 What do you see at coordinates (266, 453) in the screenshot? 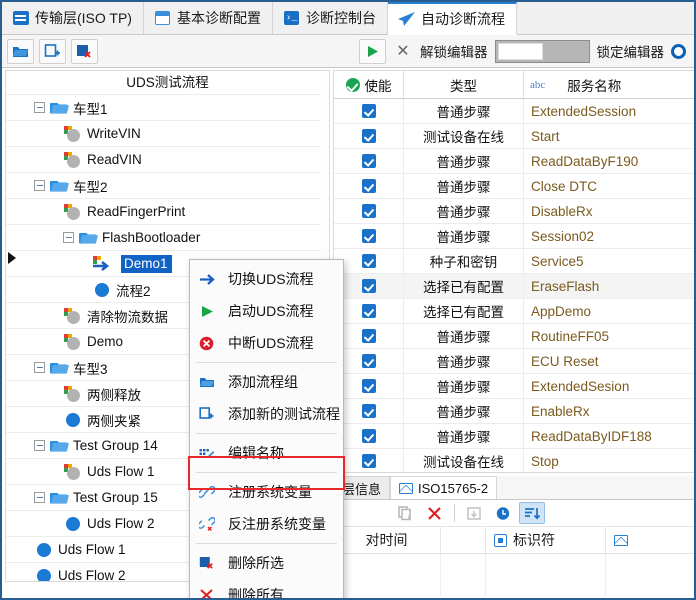
I see `menu-item-edit-name: 编辑名称` at bounding box center [266, 453].